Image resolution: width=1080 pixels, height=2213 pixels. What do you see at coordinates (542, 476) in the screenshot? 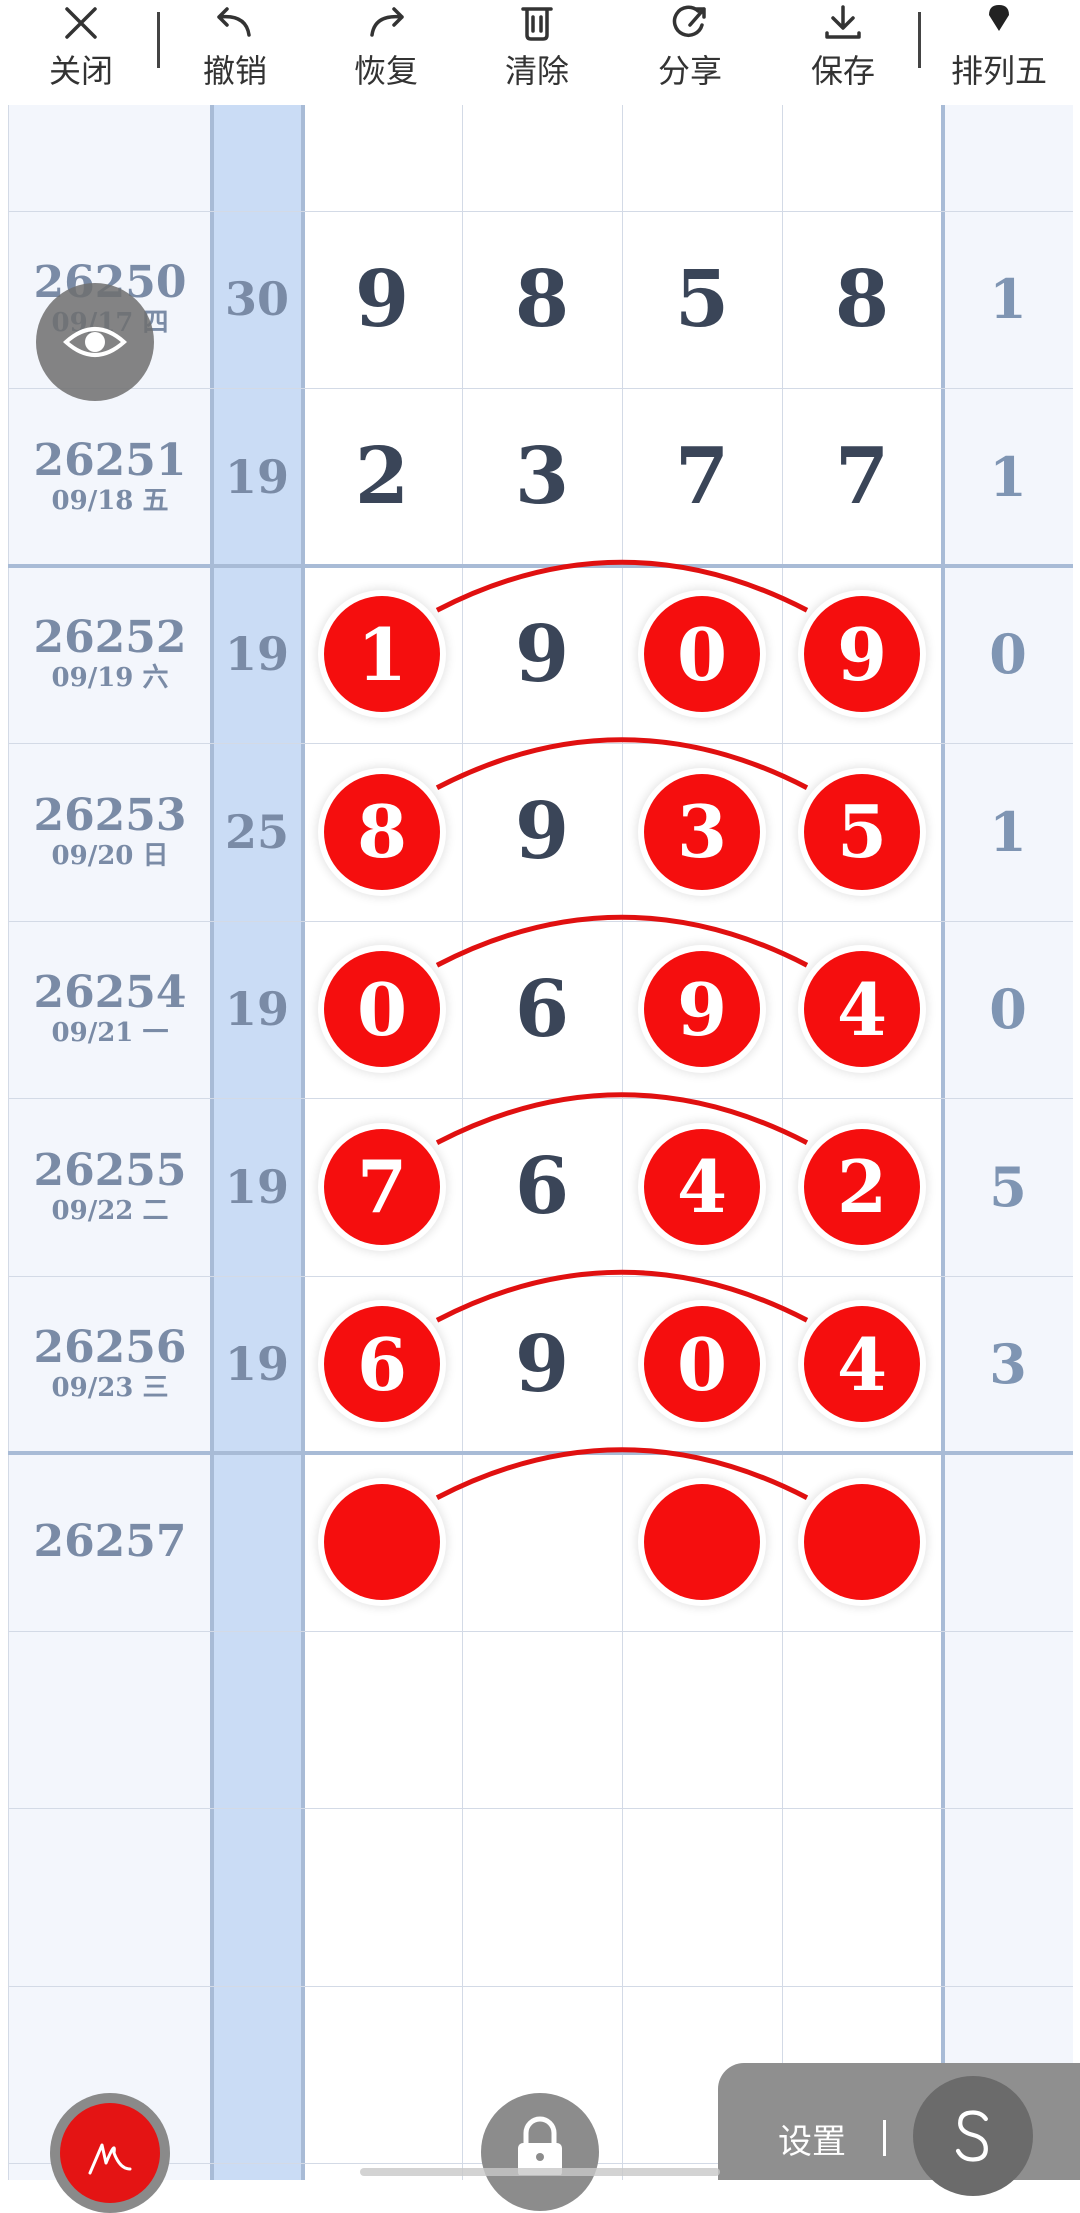
I see `digit-cell: 3` at bounding box center [542, 476].